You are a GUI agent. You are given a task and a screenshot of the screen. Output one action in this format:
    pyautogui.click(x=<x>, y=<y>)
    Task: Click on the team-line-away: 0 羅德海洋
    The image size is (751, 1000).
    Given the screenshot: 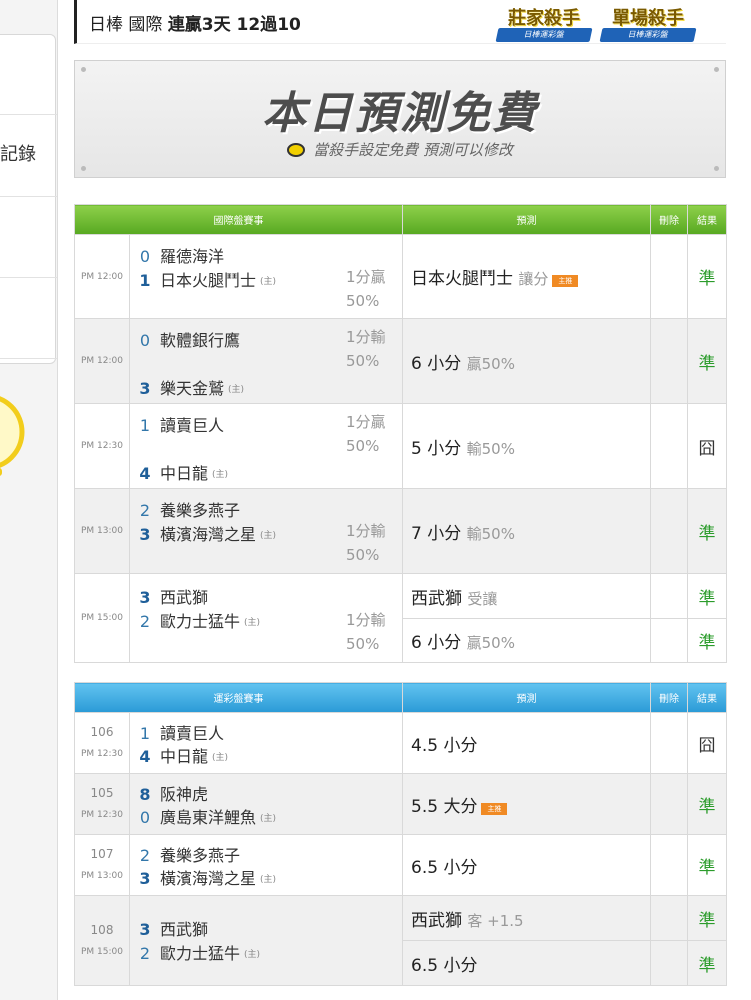 What is the action you would take?
    pyautogui.click(x=182, y=256)
    